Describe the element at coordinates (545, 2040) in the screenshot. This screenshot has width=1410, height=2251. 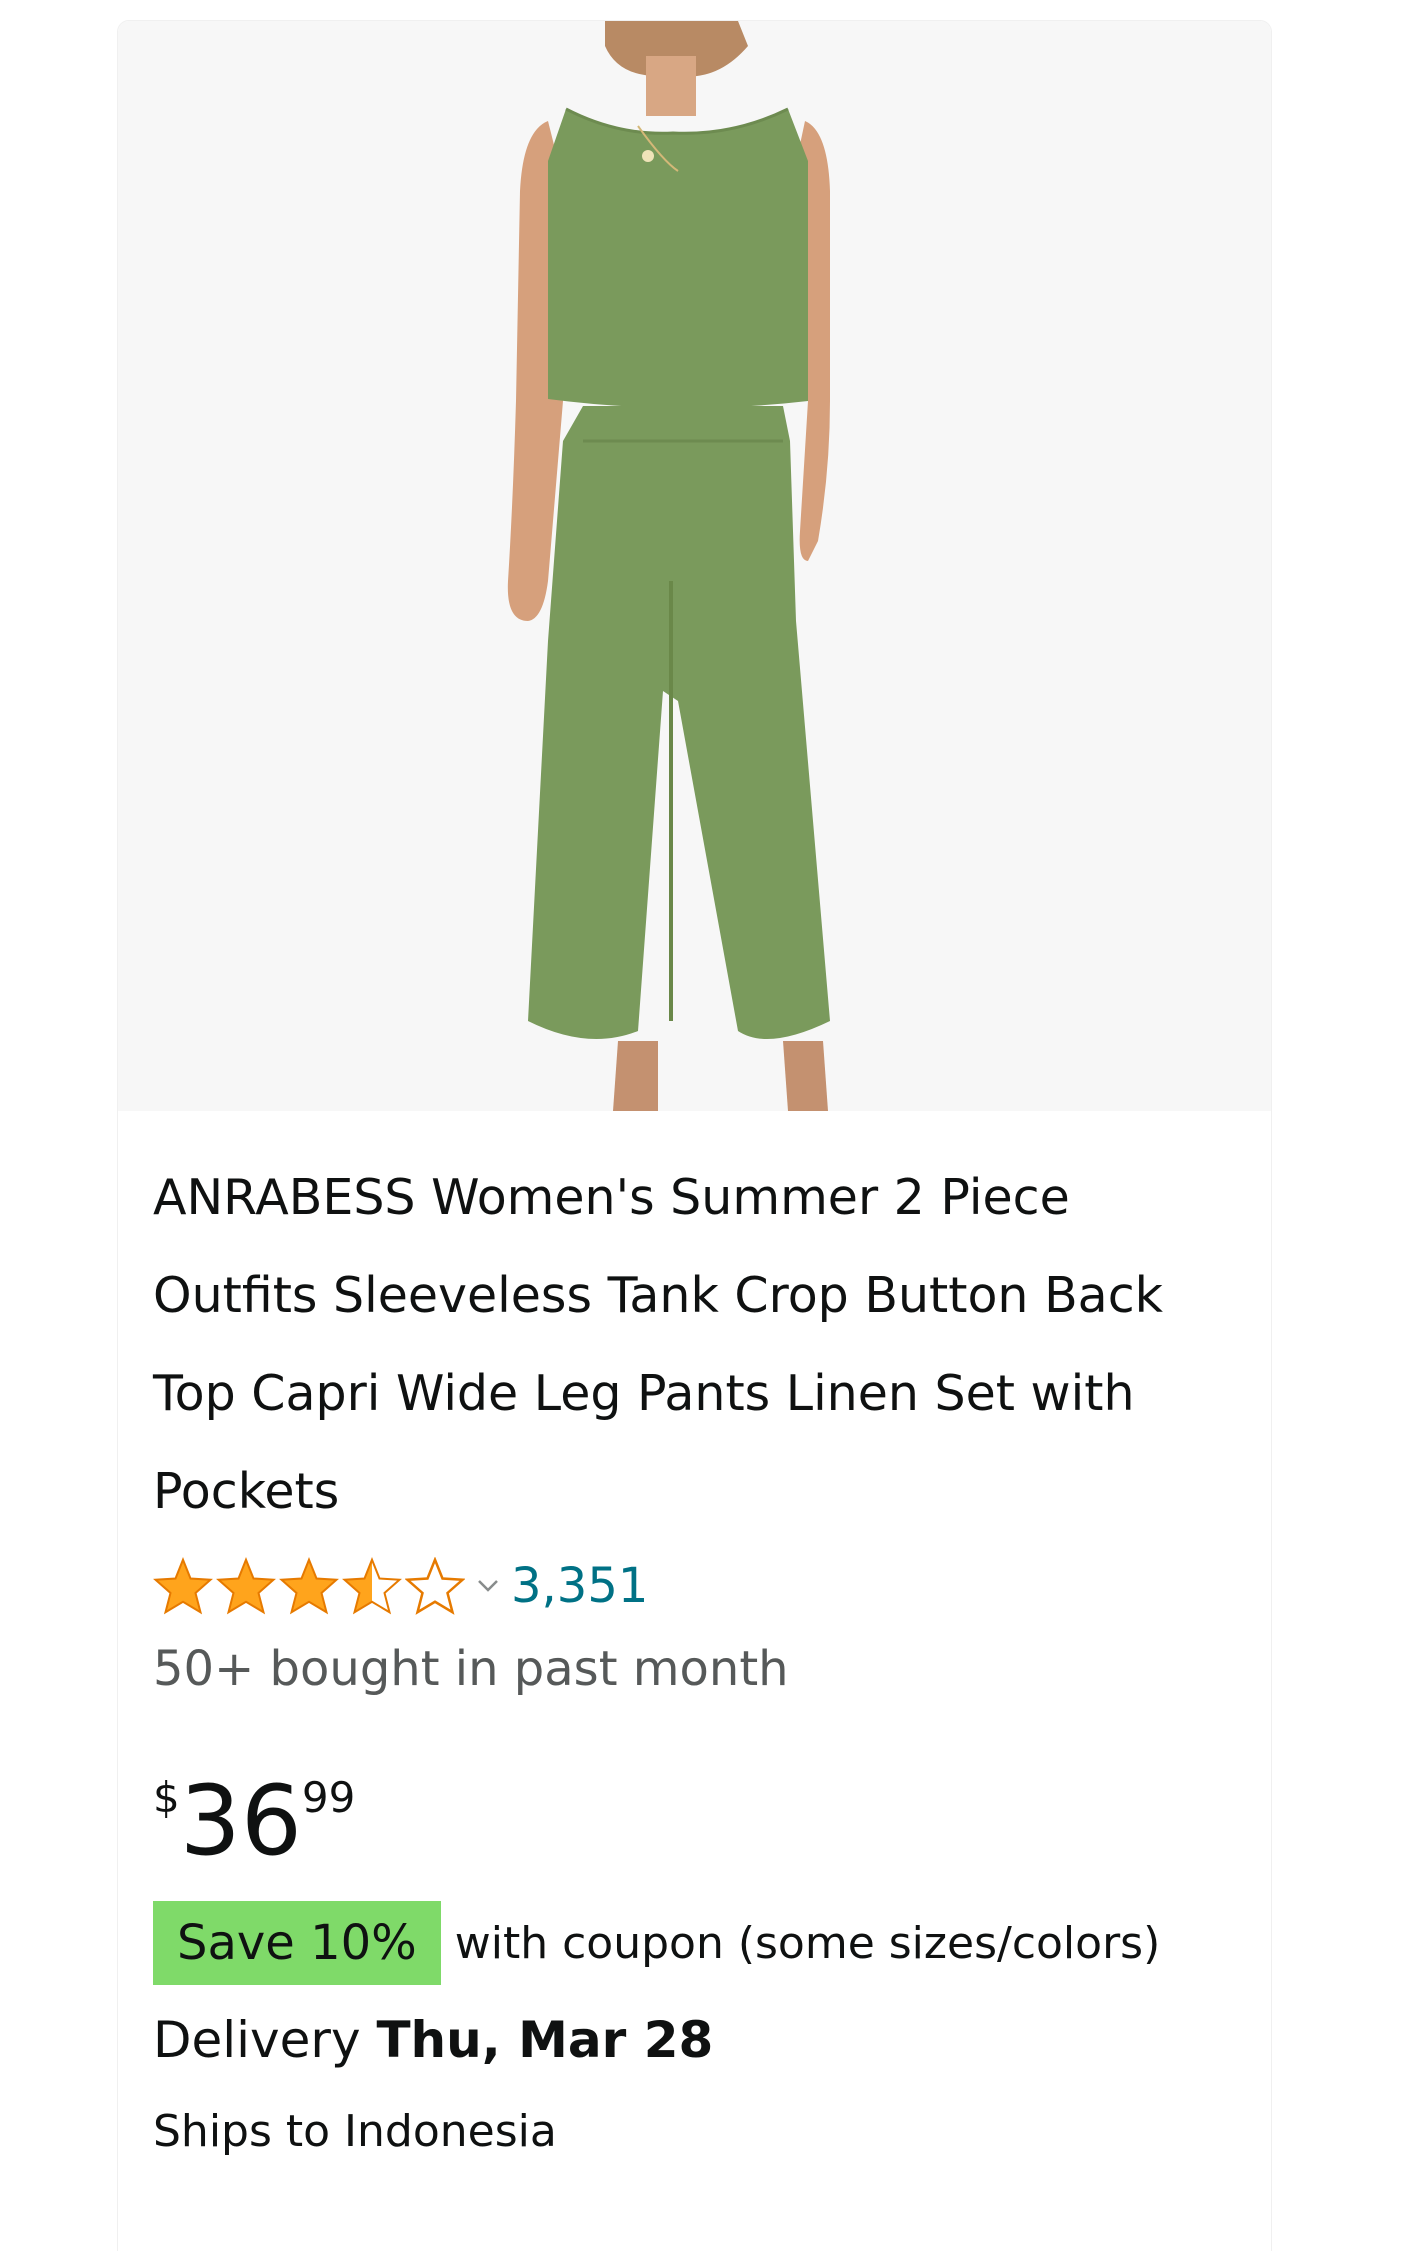
I see `delivery-date: Thu, Mar 28` at that location.